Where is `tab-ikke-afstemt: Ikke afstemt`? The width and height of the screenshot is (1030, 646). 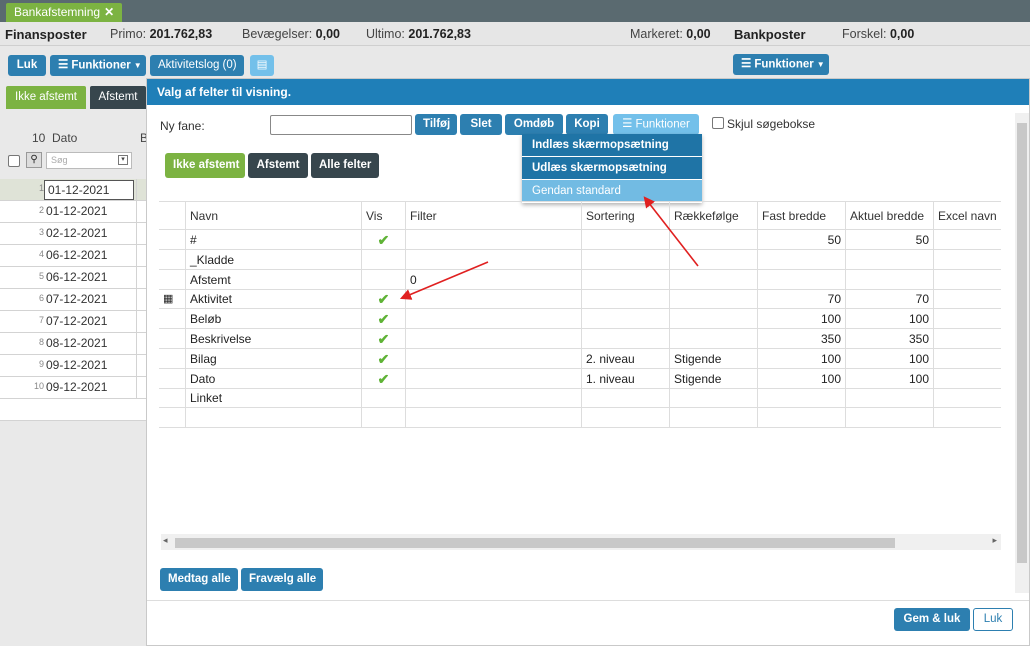 tab-ikke-afstemt: Ikke afstemt is located at coordinates (46, 97).